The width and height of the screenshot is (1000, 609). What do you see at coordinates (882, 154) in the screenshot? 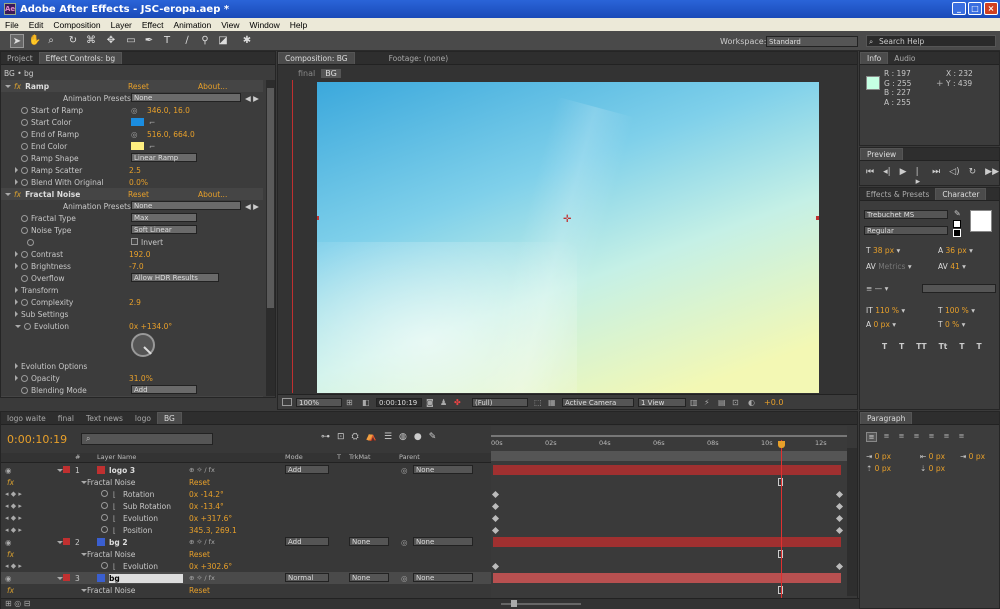
I see `tab-preview: Preview` at bounding box center [882, 154].